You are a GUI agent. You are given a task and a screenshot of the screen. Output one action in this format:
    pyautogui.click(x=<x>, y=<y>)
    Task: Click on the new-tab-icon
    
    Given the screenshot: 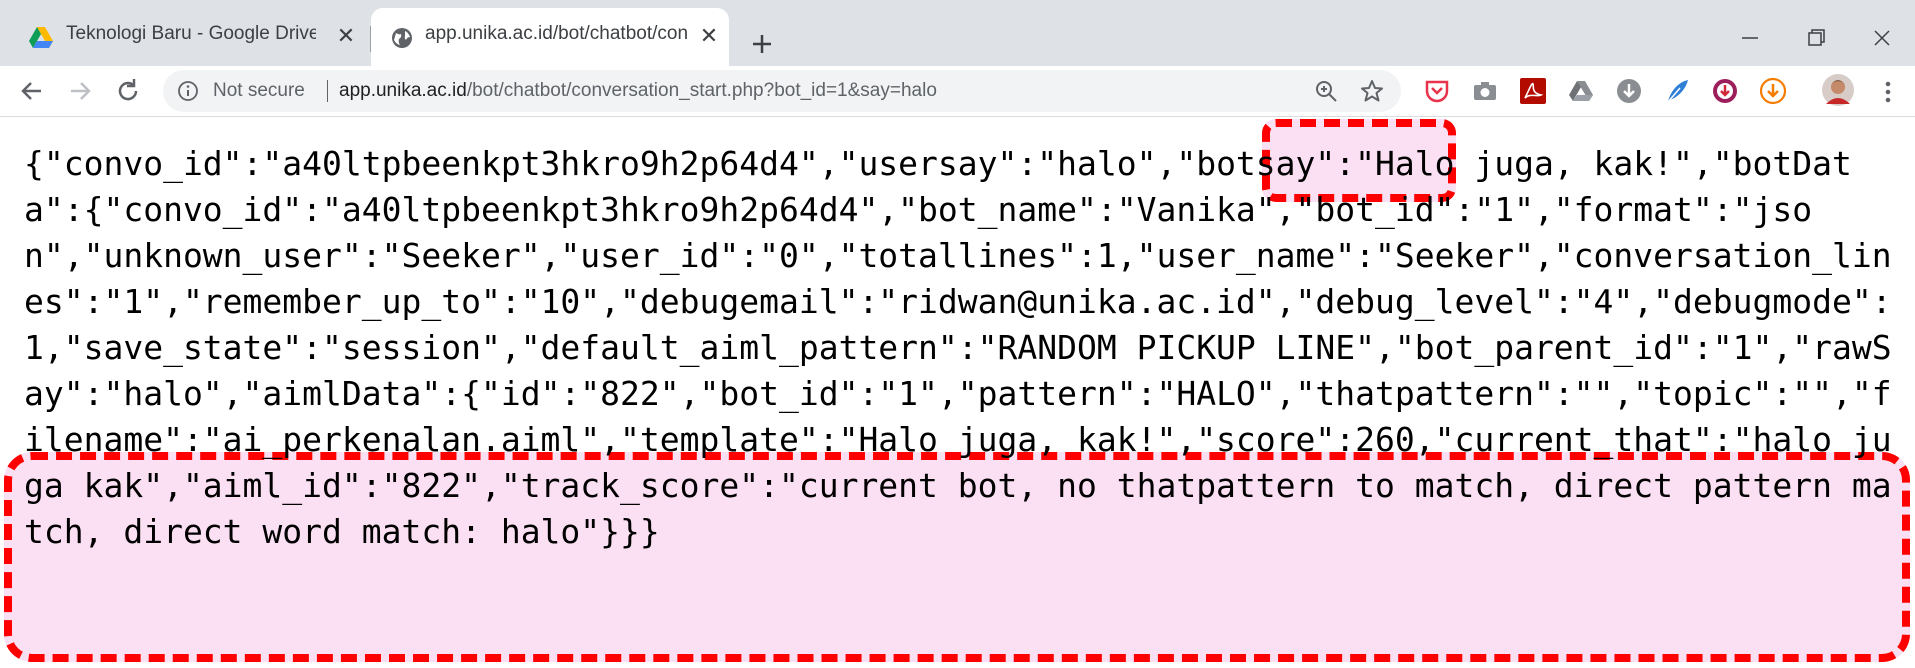 What is the action you would take?
    pyautogui.click(x=762, y=44)
    